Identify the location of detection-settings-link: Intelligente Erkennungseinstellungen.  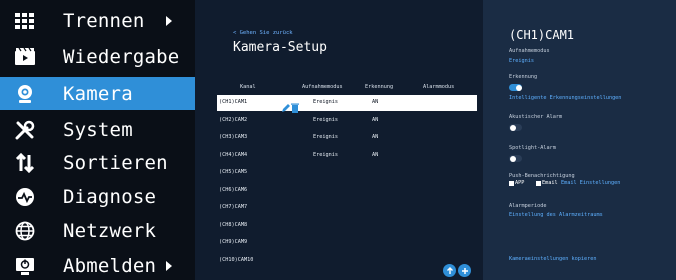
(565, 98).